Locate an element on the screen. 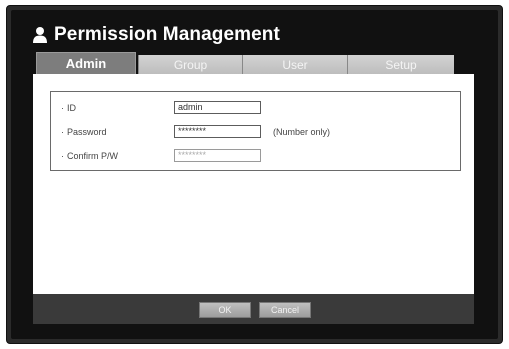  dialog-title-bar: Permission Management is located at coordinates (156, 35).